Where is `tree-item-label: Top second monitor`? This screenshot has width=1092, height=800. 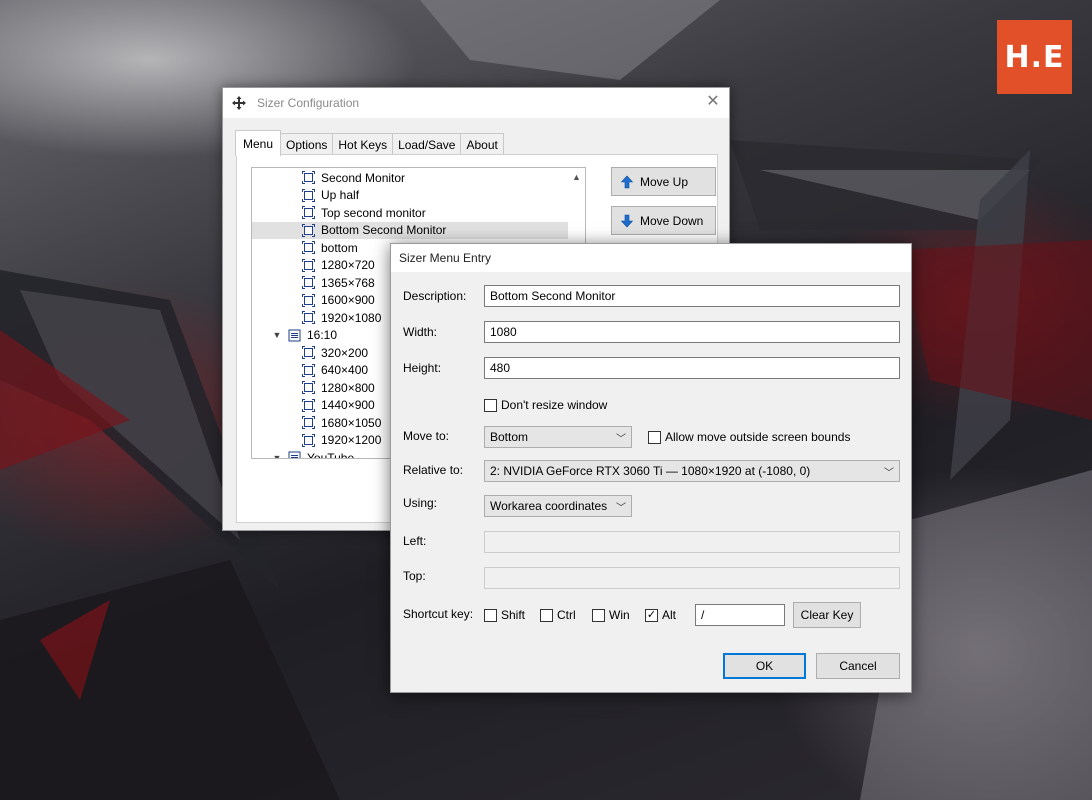
tree-item-label: Top second monitor is located at coordinates (373, 212).